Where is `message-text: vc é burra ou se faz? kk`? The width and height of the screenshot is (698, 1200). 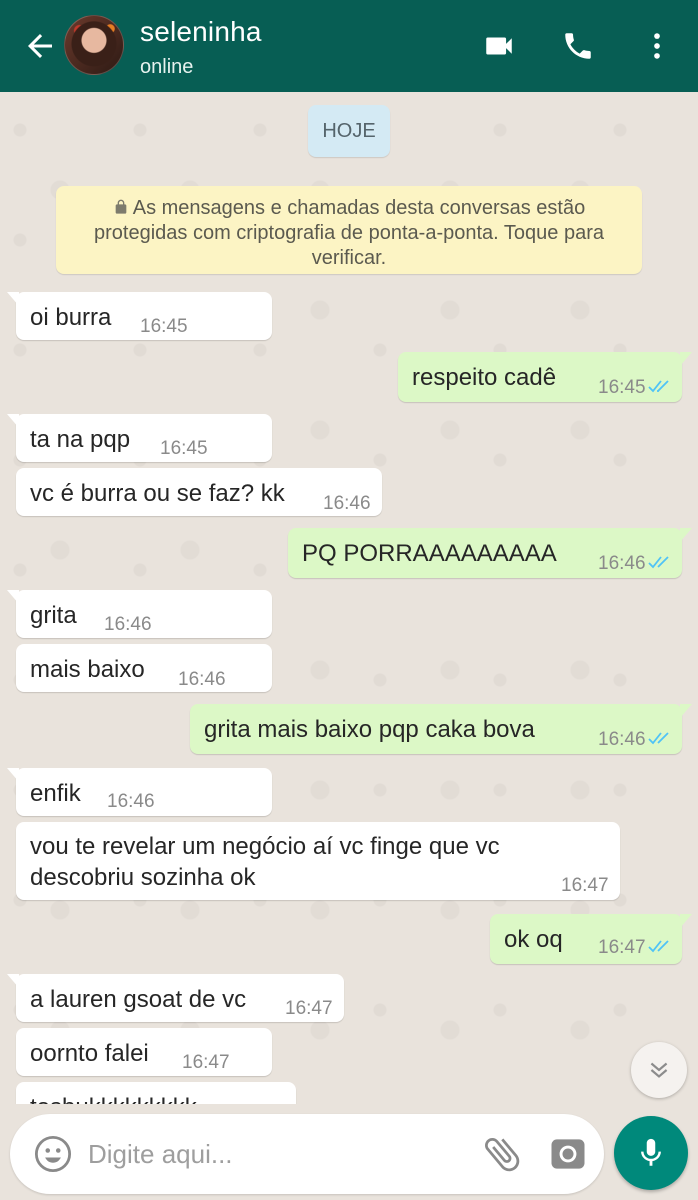
message-text: vc é burra ou se faz? kk is located at coordinates (157, 493).